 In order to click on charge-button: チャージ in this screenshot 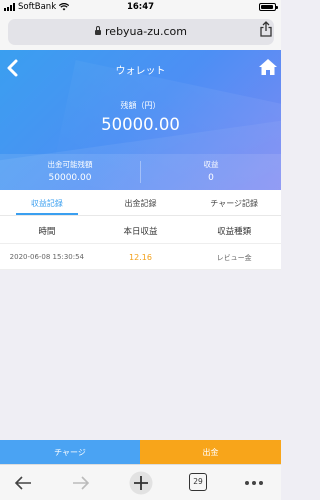, I will do `click(70, 452)`.